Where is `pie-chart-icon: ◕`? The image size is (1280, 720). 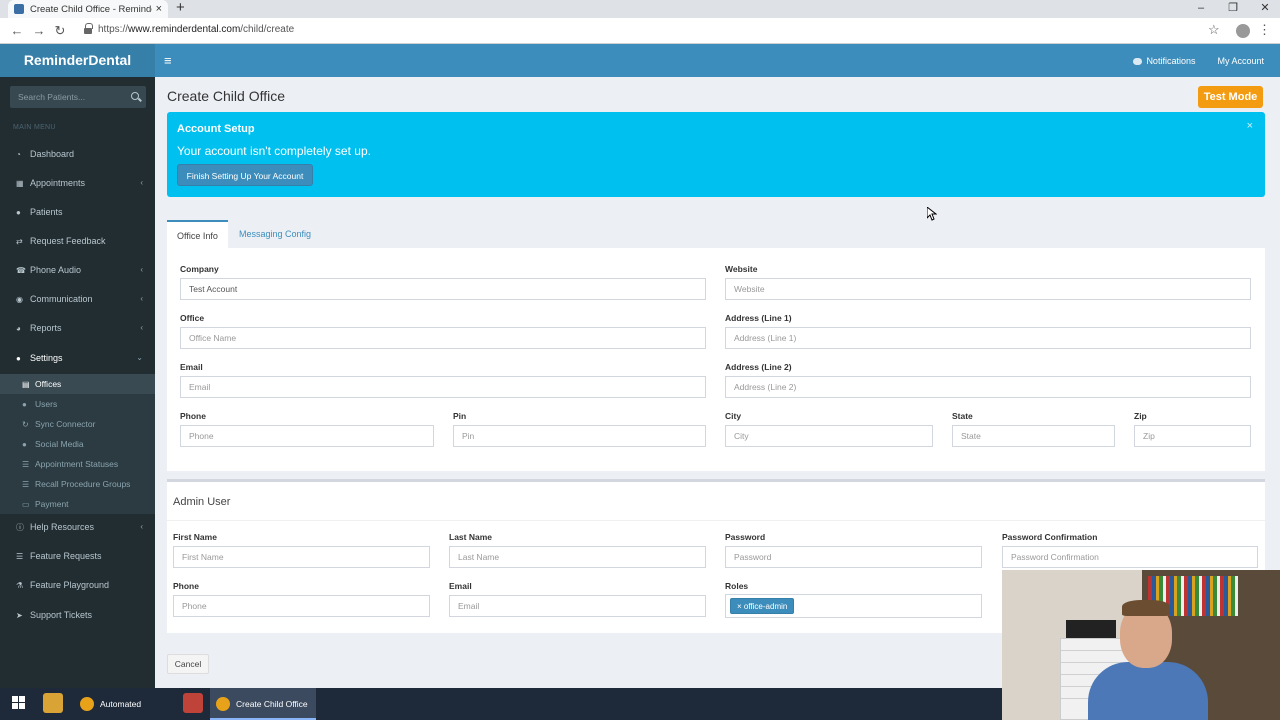
pie-chart-icon: ◕ is located at coordinates (18, 328).